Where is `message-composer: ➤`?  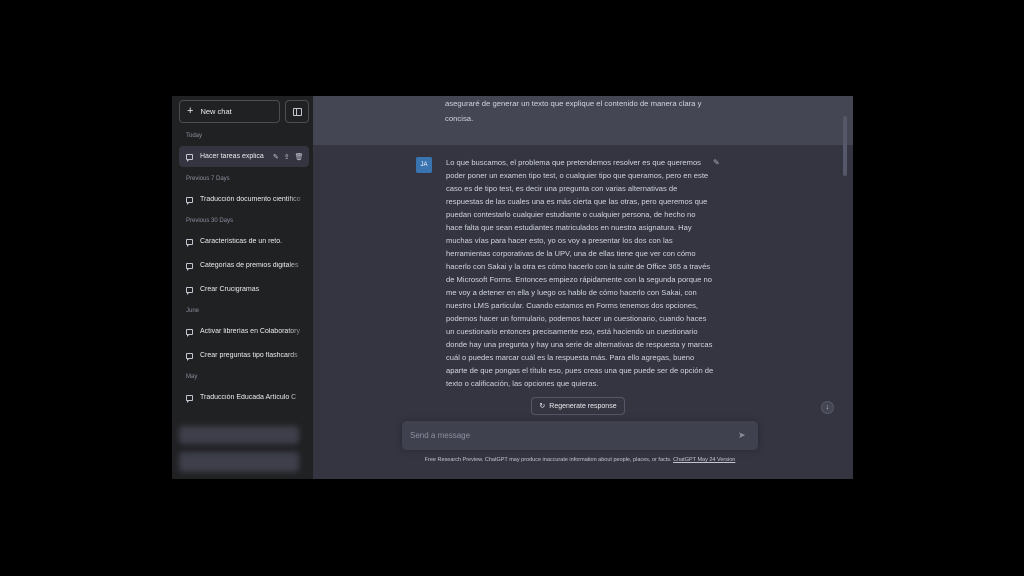 message-composer: ➤ is located at coordinates (580, 435).